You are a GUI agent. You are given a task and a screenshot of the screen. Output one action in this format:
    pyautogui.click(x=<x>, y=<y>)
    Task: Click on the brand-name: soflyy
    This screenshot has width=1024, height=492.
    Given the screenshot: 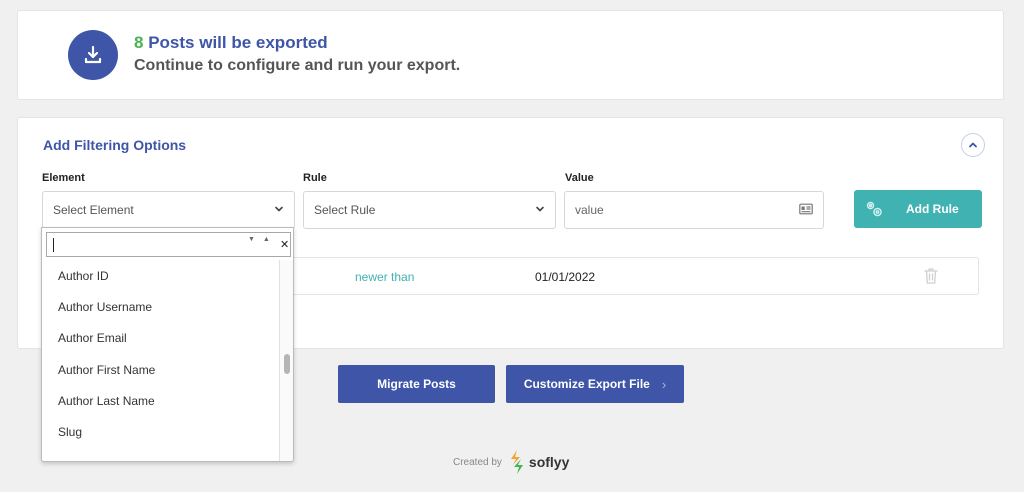 What is the action you would take?
    pyautogui.click(x=549, y=462)
    